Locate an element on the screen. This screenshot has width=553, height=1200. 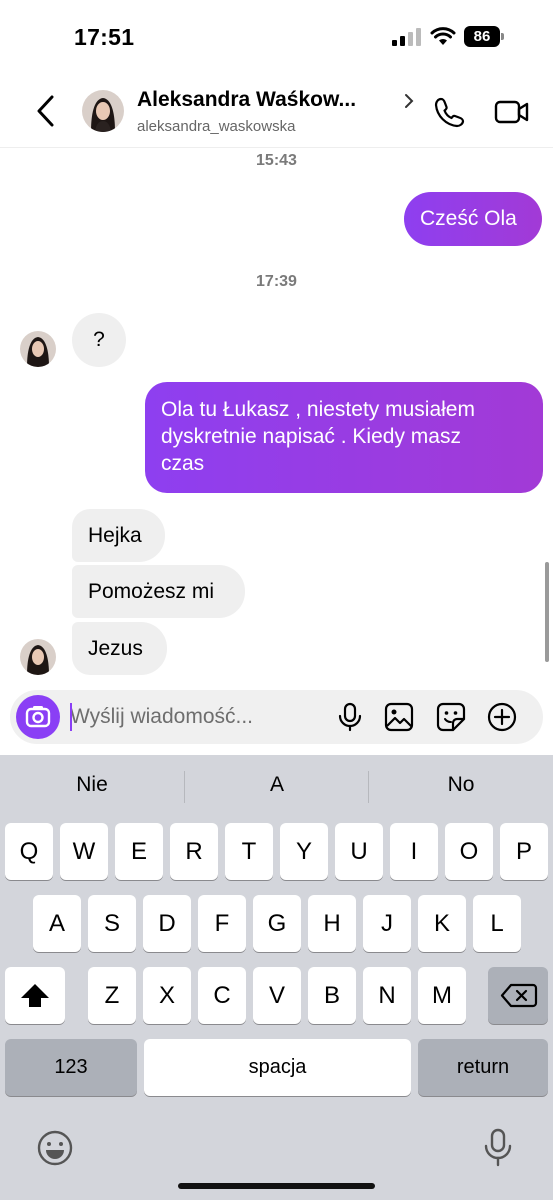
message-text: ? is located at coordinates (99, 339).